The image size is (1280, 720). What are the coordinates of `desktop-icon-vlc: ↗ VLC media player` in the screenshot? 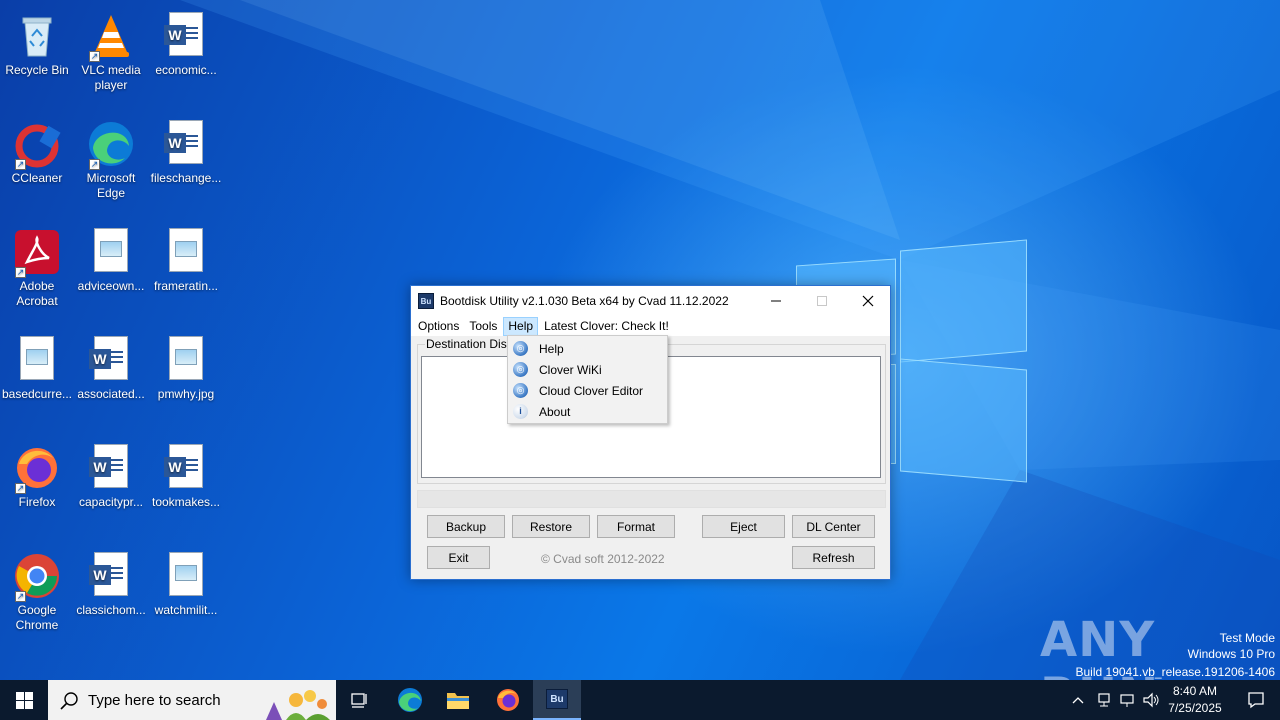 It's located at (111, 50).